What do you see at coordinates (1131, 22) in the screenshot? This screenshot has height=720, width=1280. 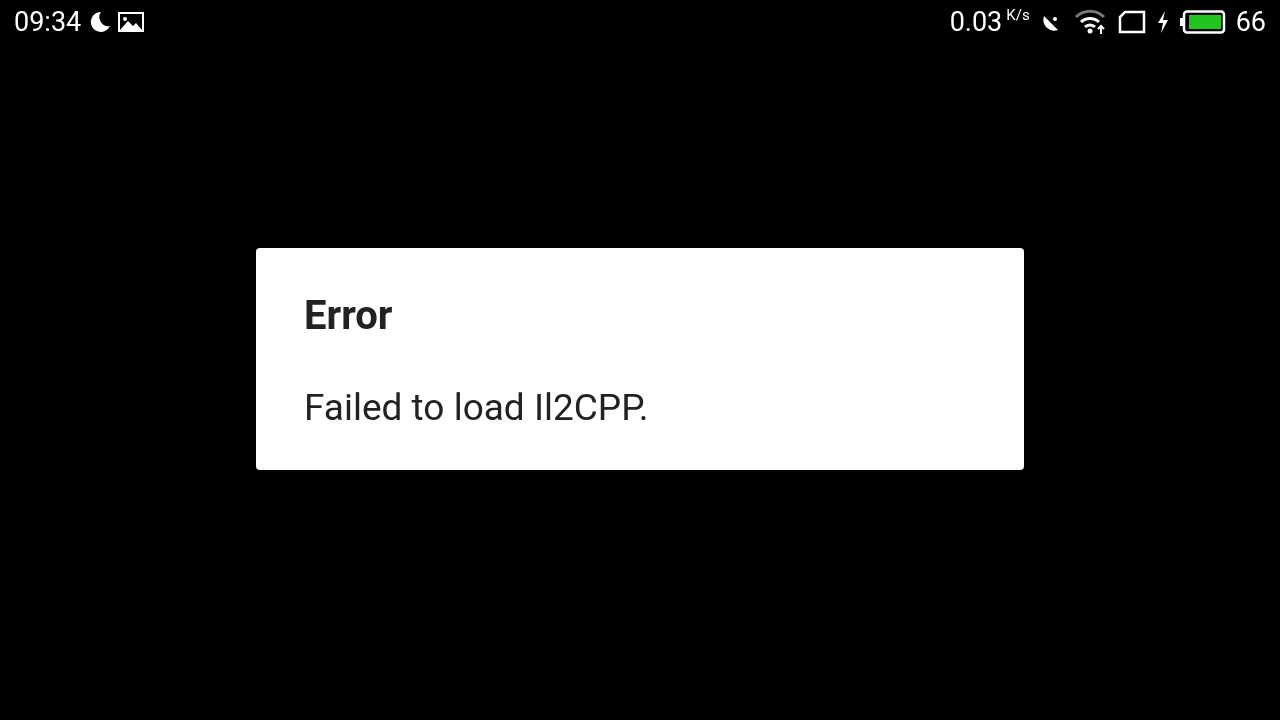 I see `sim-card-icon` at bounding box center [1131, 22].